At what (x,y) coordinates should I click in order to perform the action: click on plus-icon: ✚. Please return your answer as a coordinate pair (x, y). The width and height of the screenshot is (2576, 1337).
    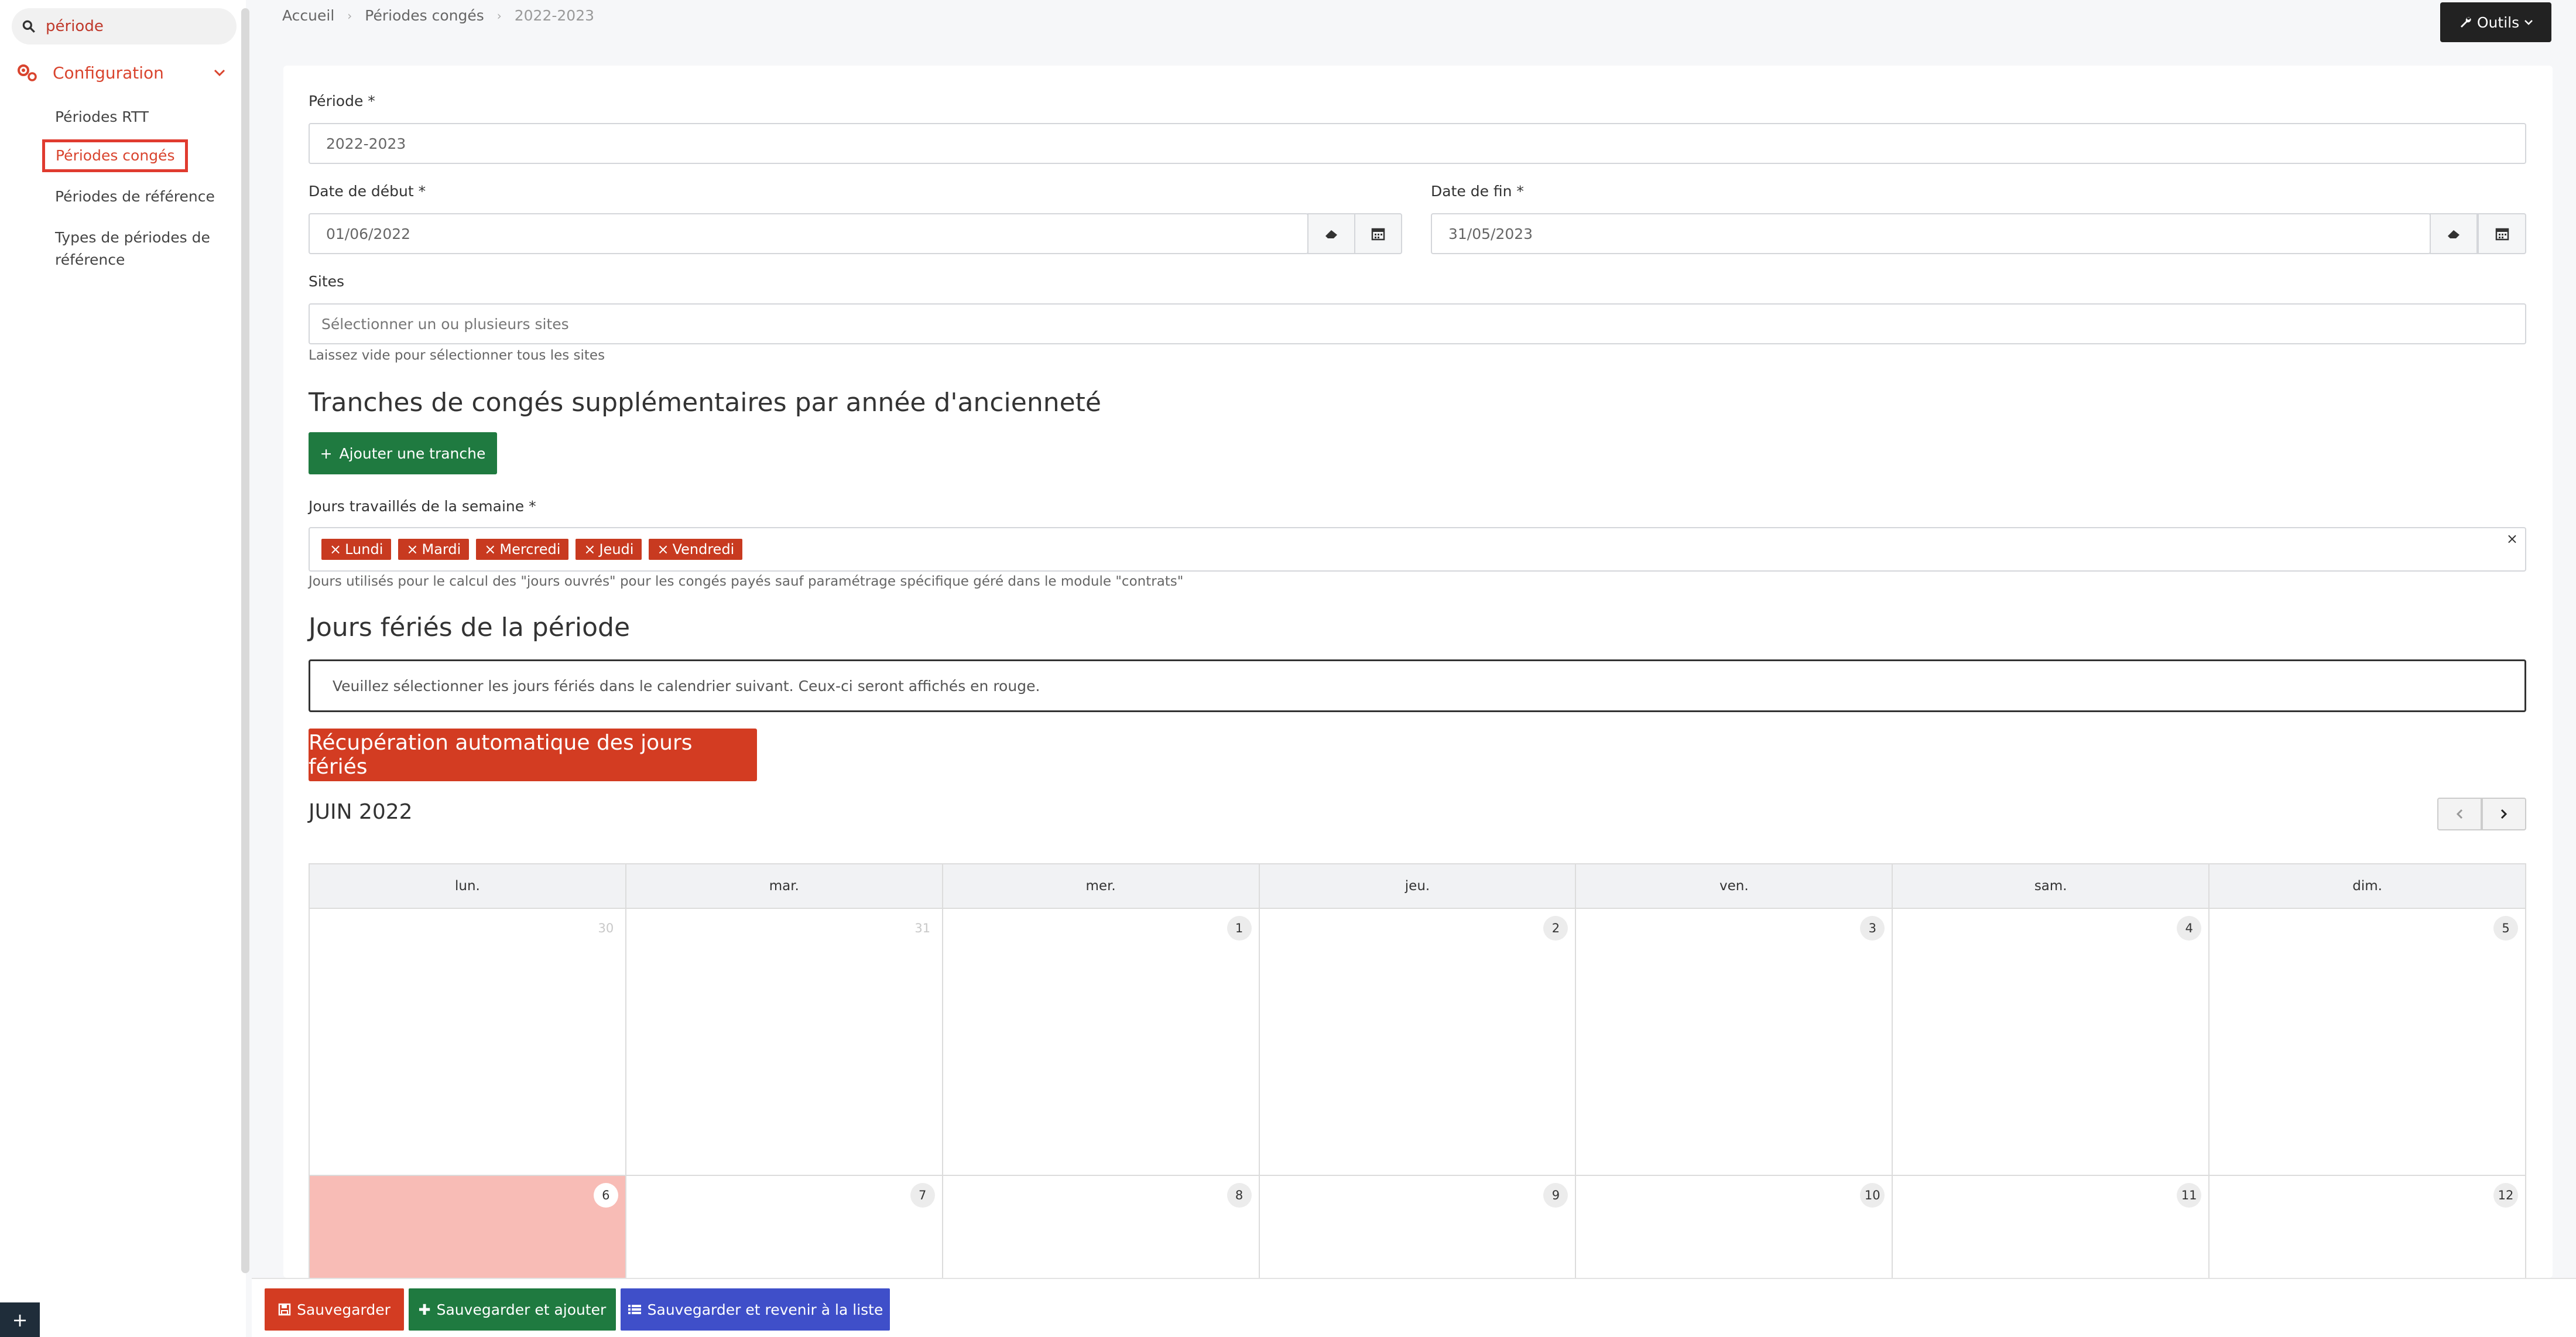
    Looking at the image, I should click on (425, 1309).